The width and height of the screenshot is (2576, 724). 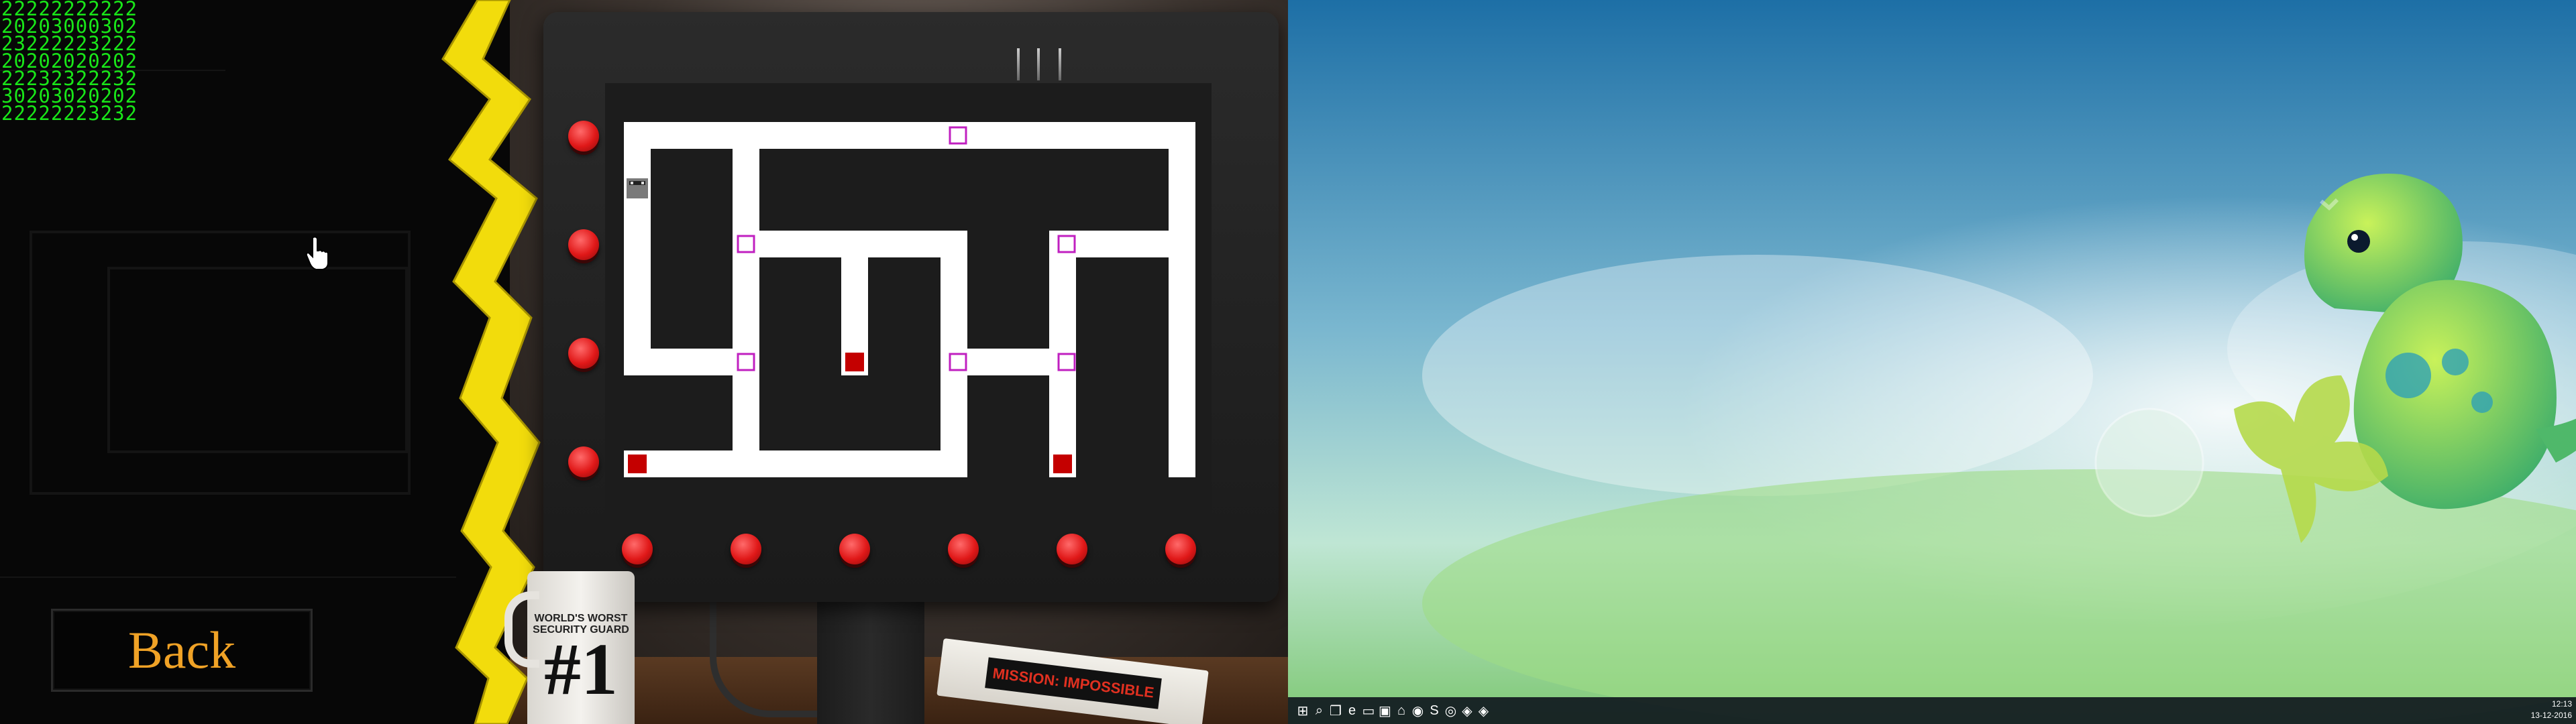 What do you see at coordinates (637, 188) in the screenshot?
I see `robot-player-icon` at bounding box center [637, 188].